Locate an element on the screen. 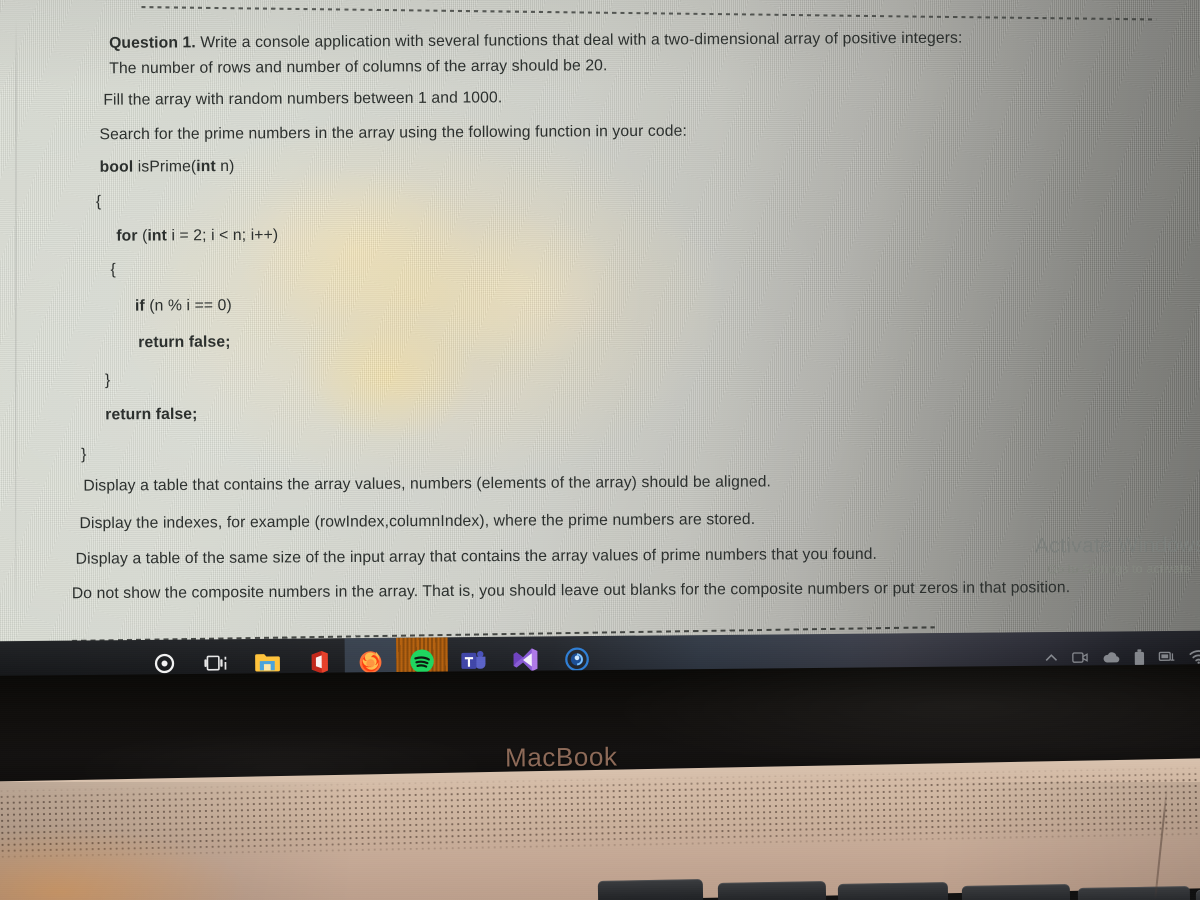  doc-line-if: if (n % i == 0) is located at coordinates (183, 306).